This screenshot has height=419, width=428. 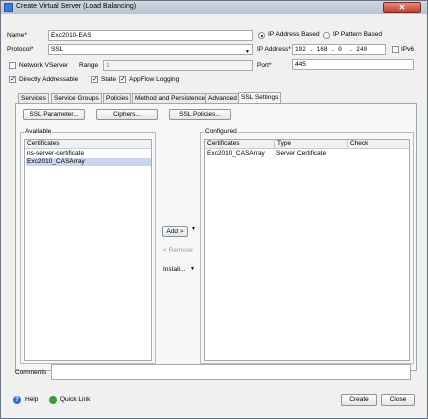 What do you see at coordinates (260, 97) in the screenshot?
I see `tab-ssl-settings: SSL Settings` at bounding box center [260, 97].